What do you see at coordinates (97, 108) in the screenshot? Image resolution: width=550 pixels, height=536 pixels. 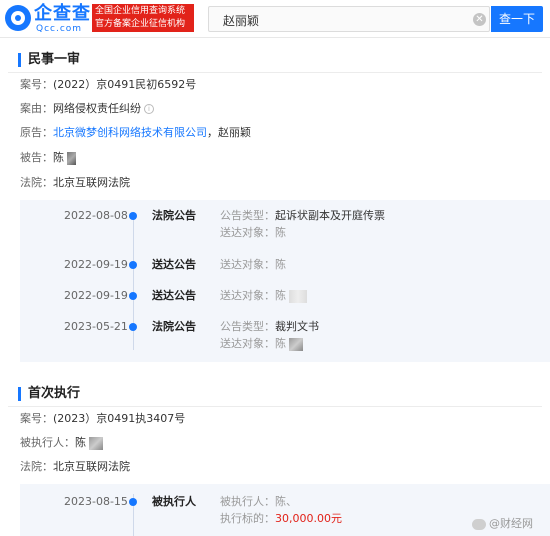 I see `cause-value: 网络侵权责任纠纷` at bounding box center [97, 108].